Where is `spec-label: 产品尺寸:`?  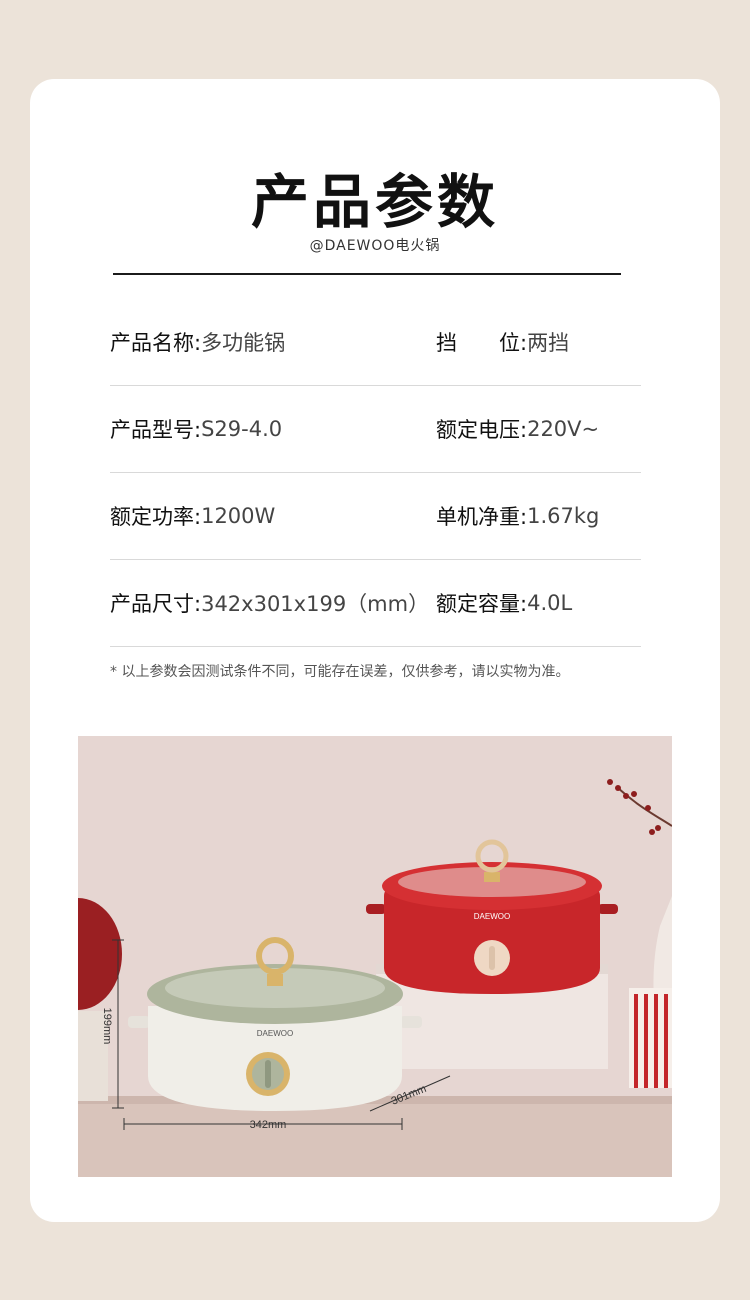
spec-label: 产品尺寸: is located at coordinates (156, 603).